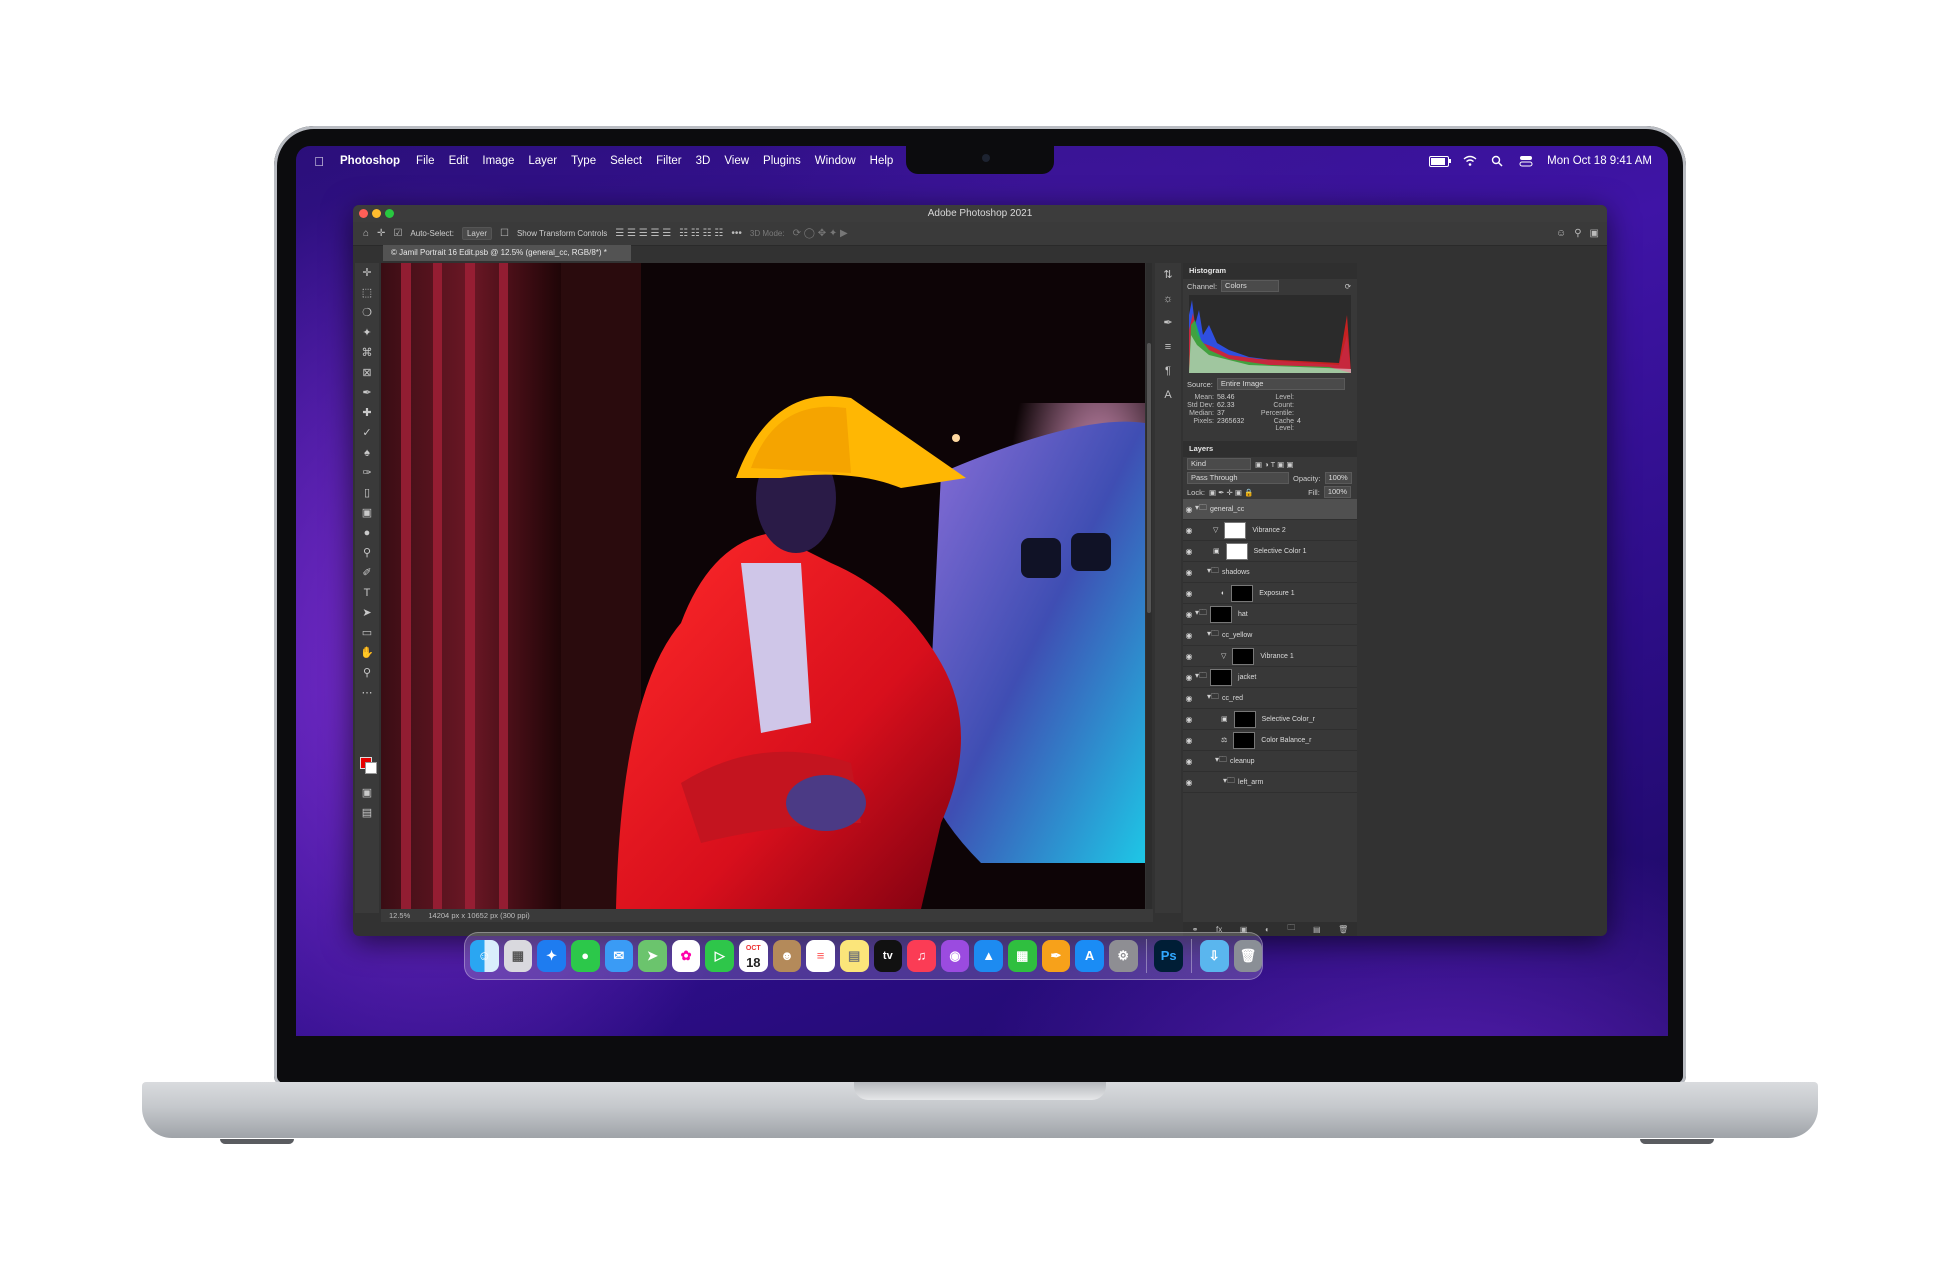 This screenshot has height=1274, width=1960. What do you see at coordinates (370, 161) in the screenshot?
I see `app-menu: Photoshop` at bounding box center [370, 161].